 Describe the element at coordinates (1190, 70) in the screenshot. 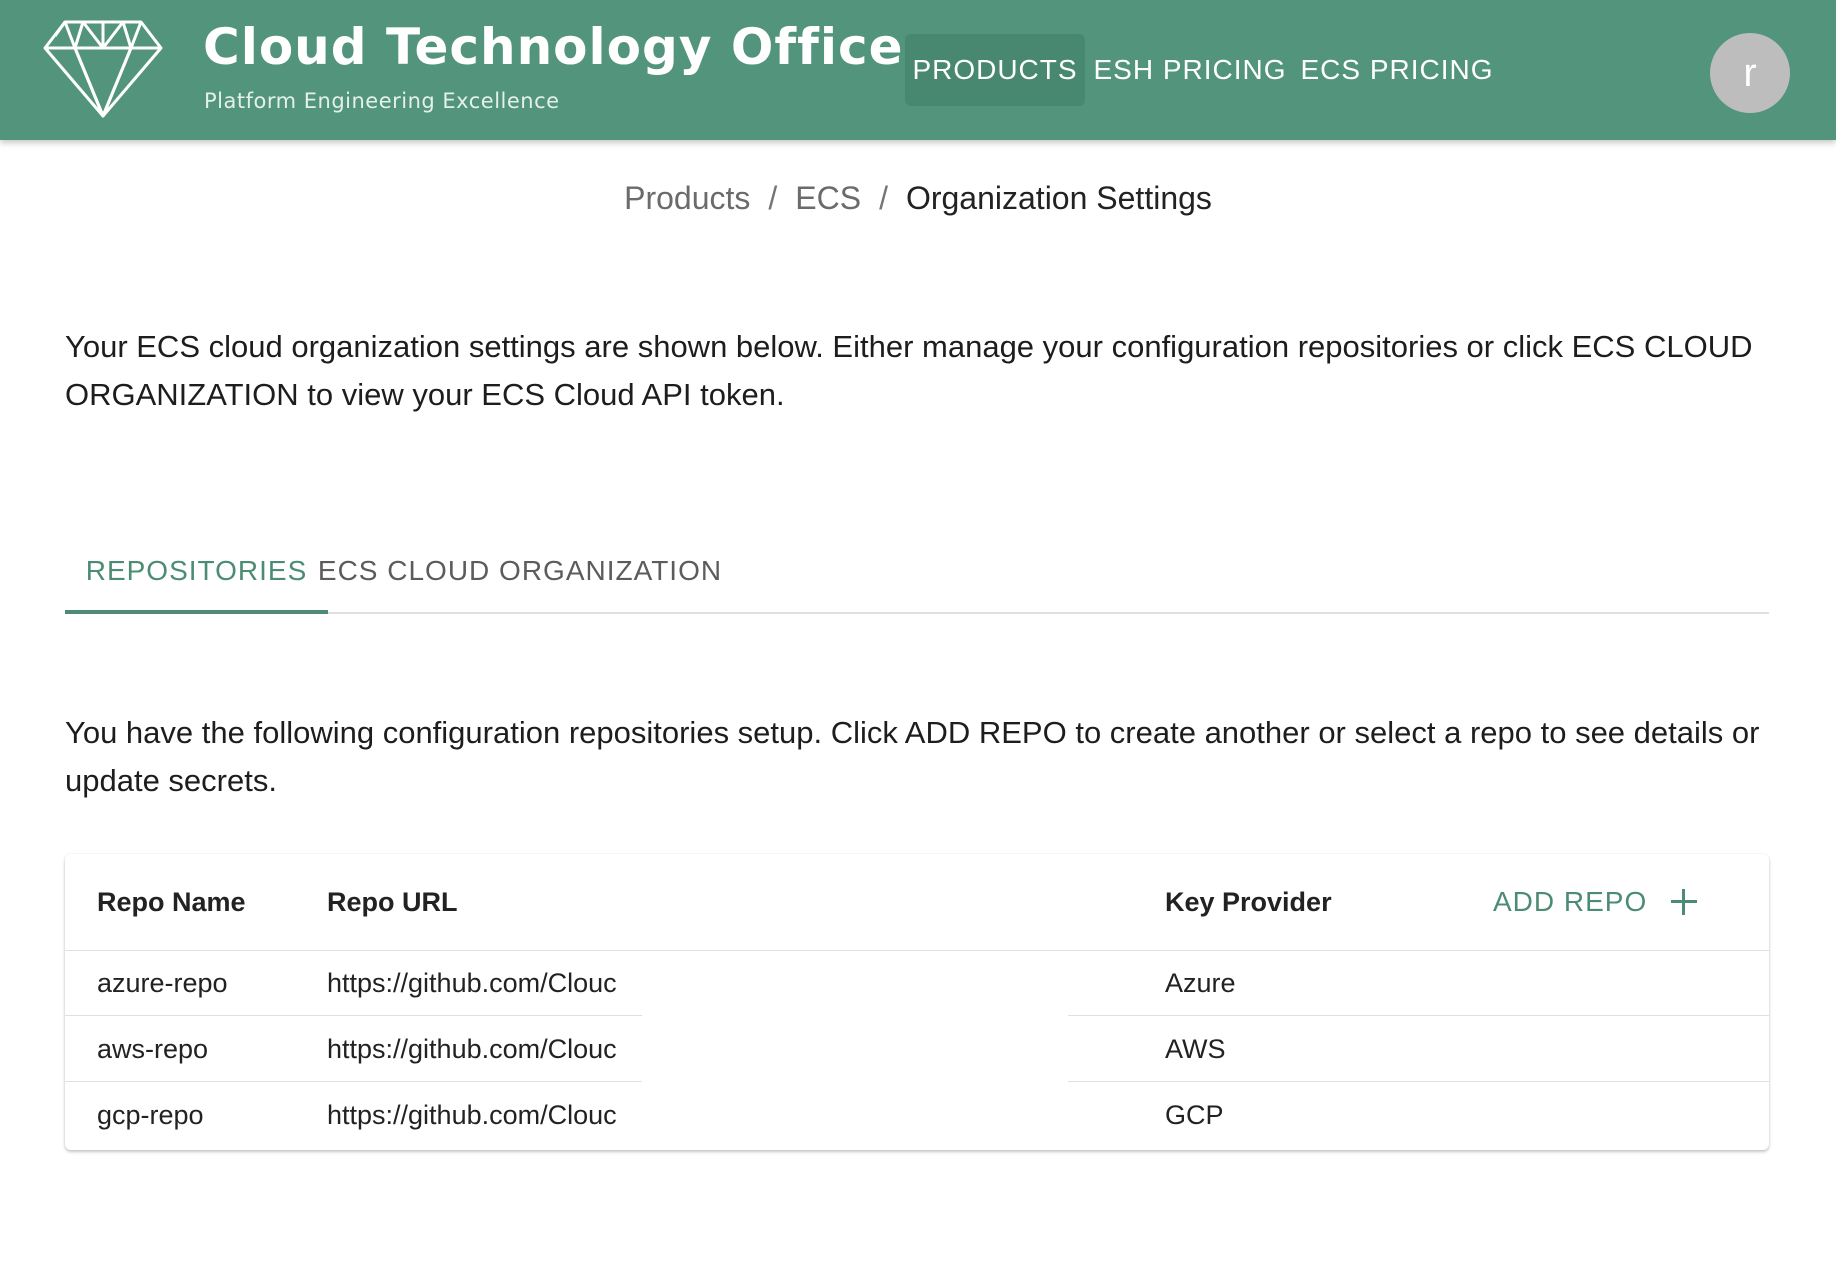

I see `nav-esh-pricing-button: ESH PRICING` at that location.